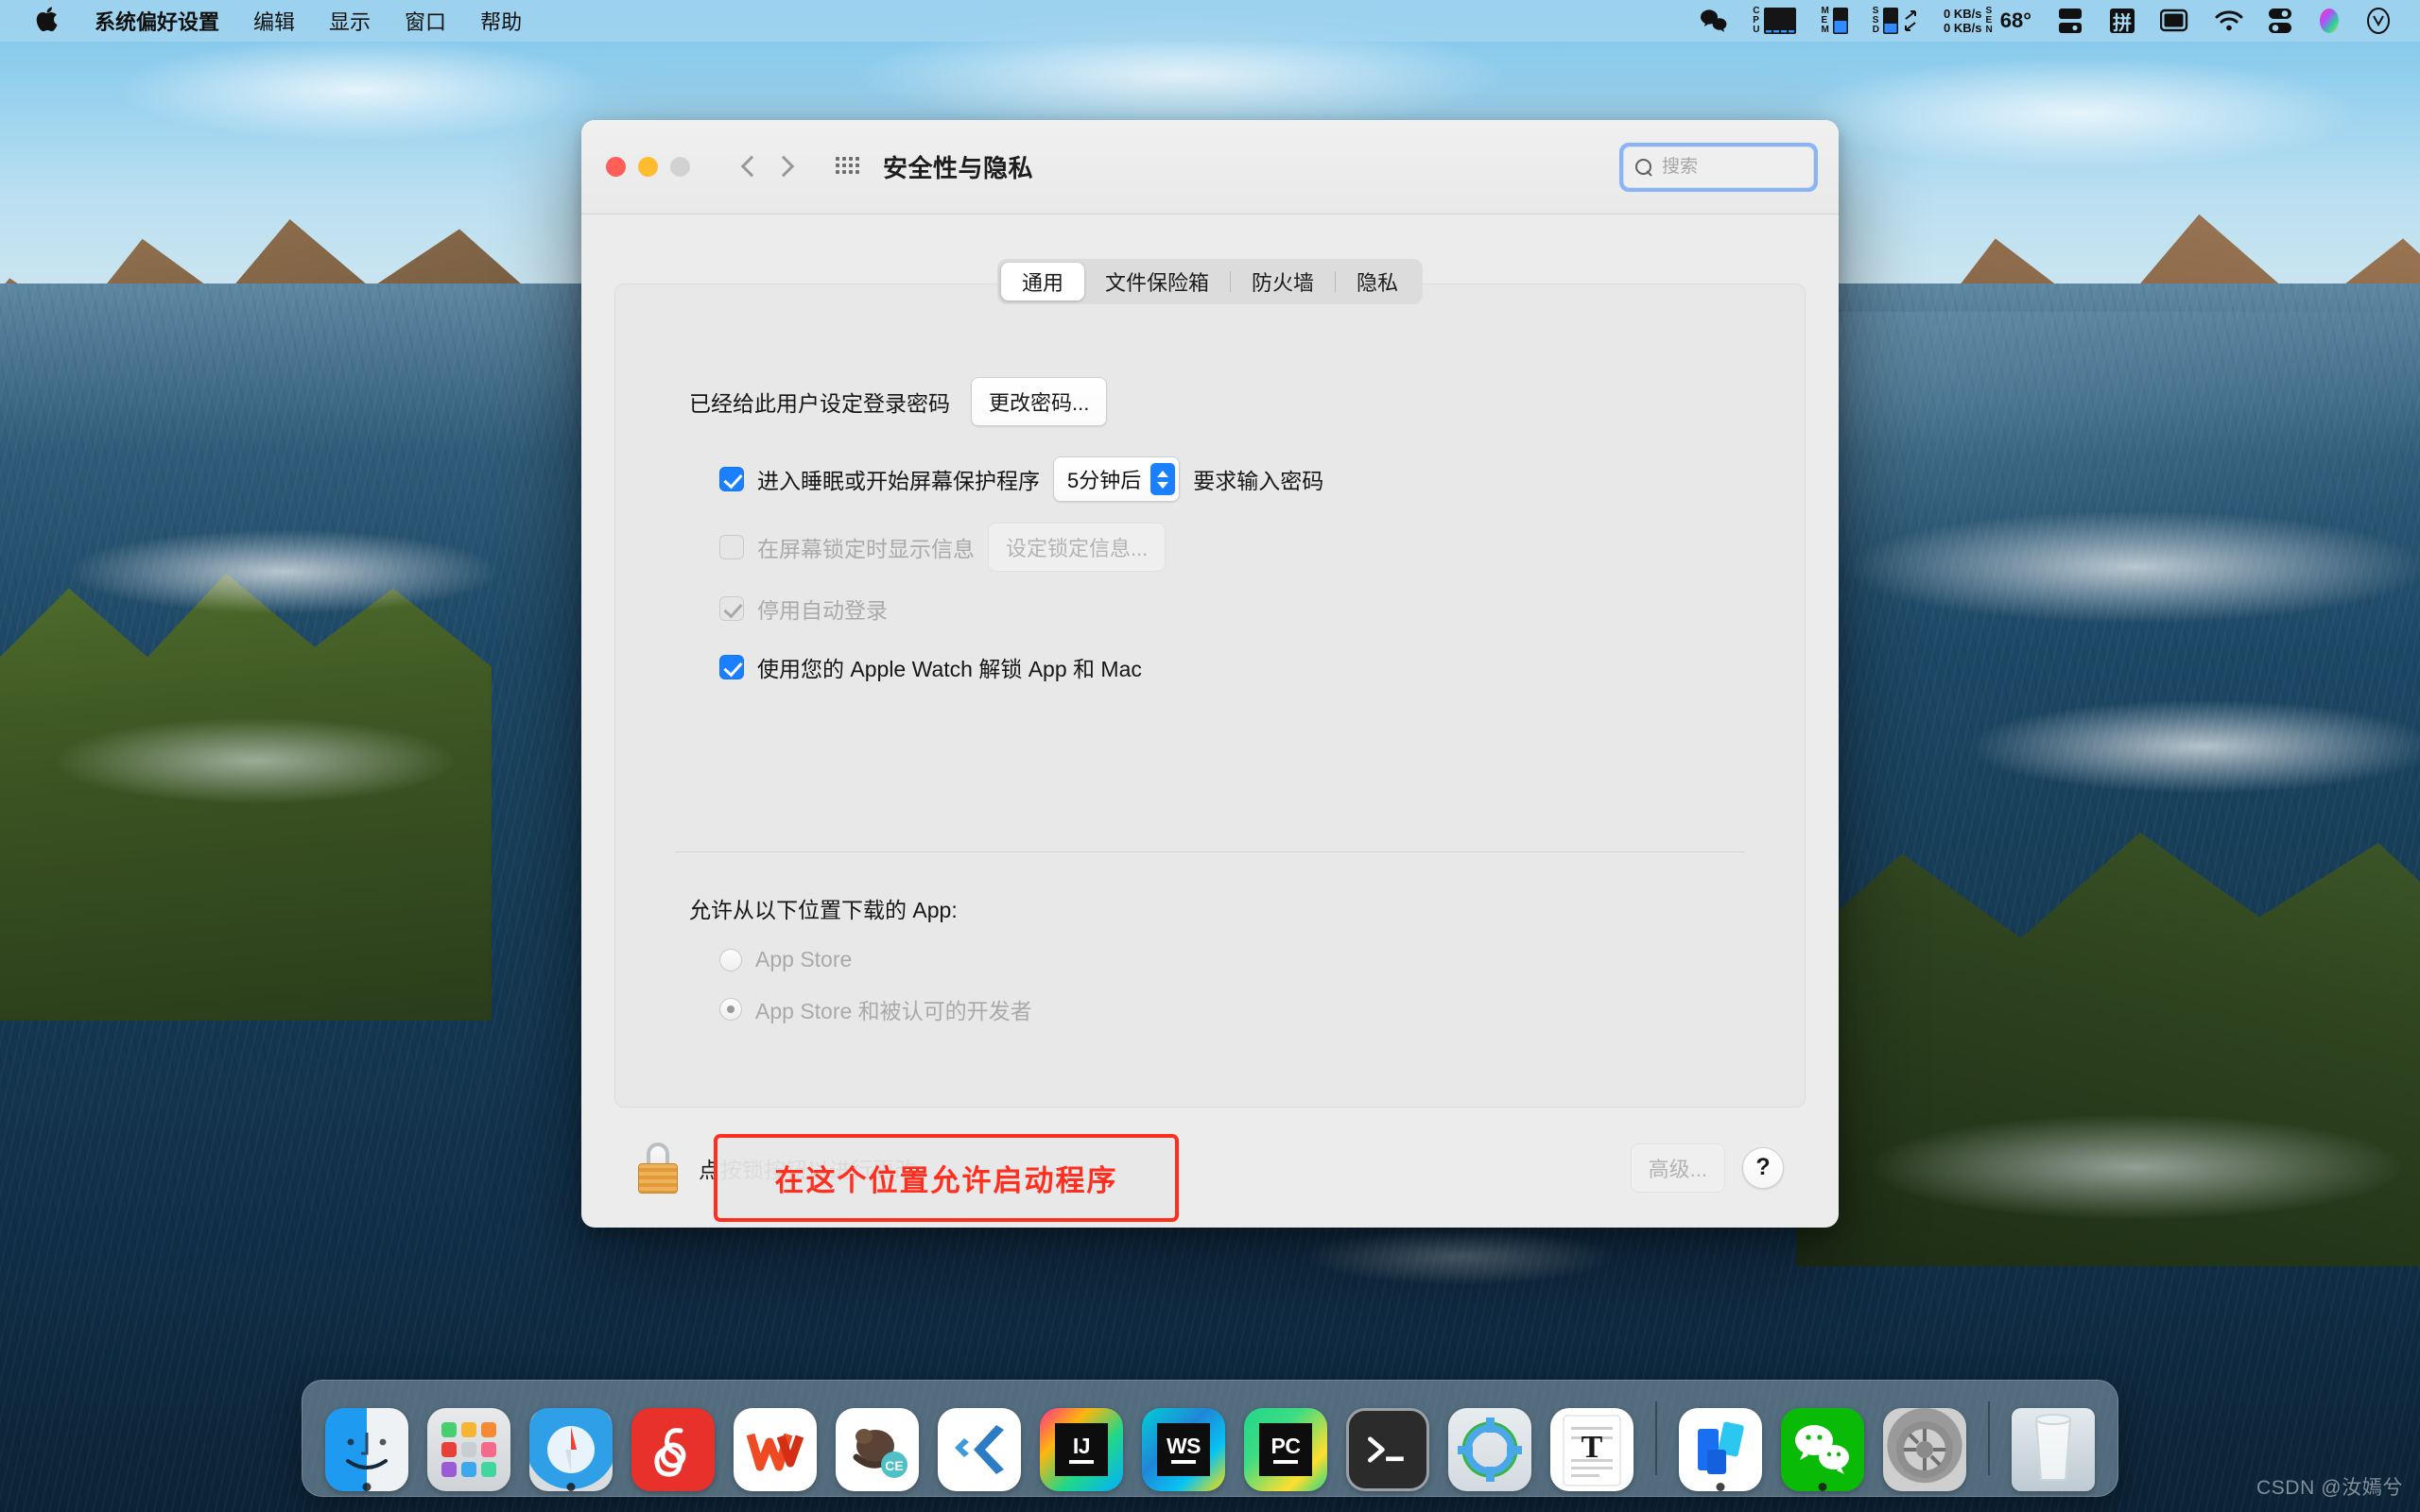 The height and width of the screenshot is (1512, 2420). I want to click on screen-mirroring-icon, so click(2175, 21).